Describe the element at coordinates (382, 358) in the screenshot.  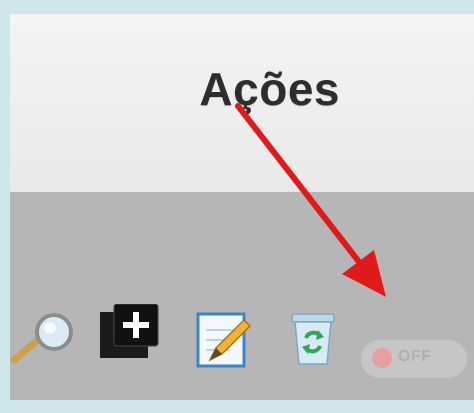
I see `toggle-knob` at that location.